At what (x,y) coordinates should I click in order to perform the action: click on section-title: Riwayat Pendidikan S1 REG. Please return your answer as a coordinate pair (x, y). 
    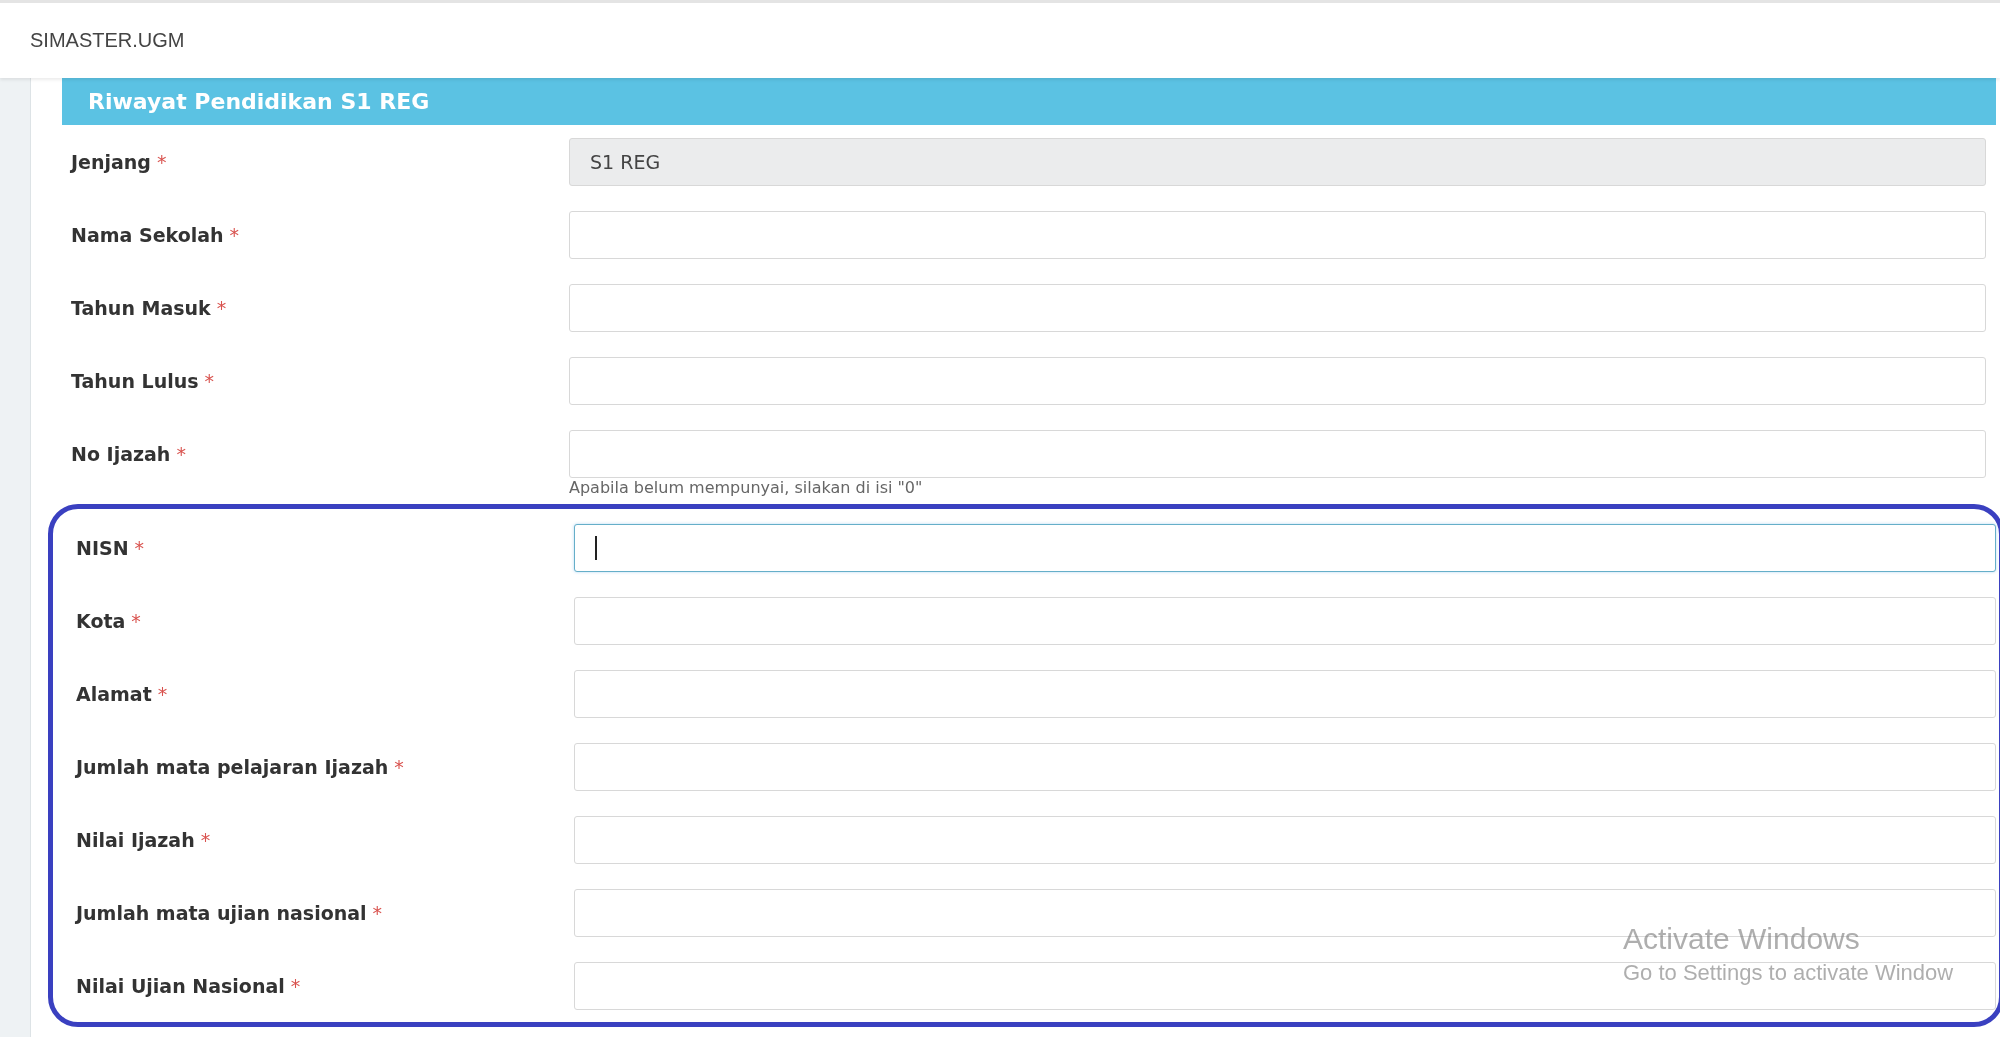
    Looking at the image, I should click on (259, 101).